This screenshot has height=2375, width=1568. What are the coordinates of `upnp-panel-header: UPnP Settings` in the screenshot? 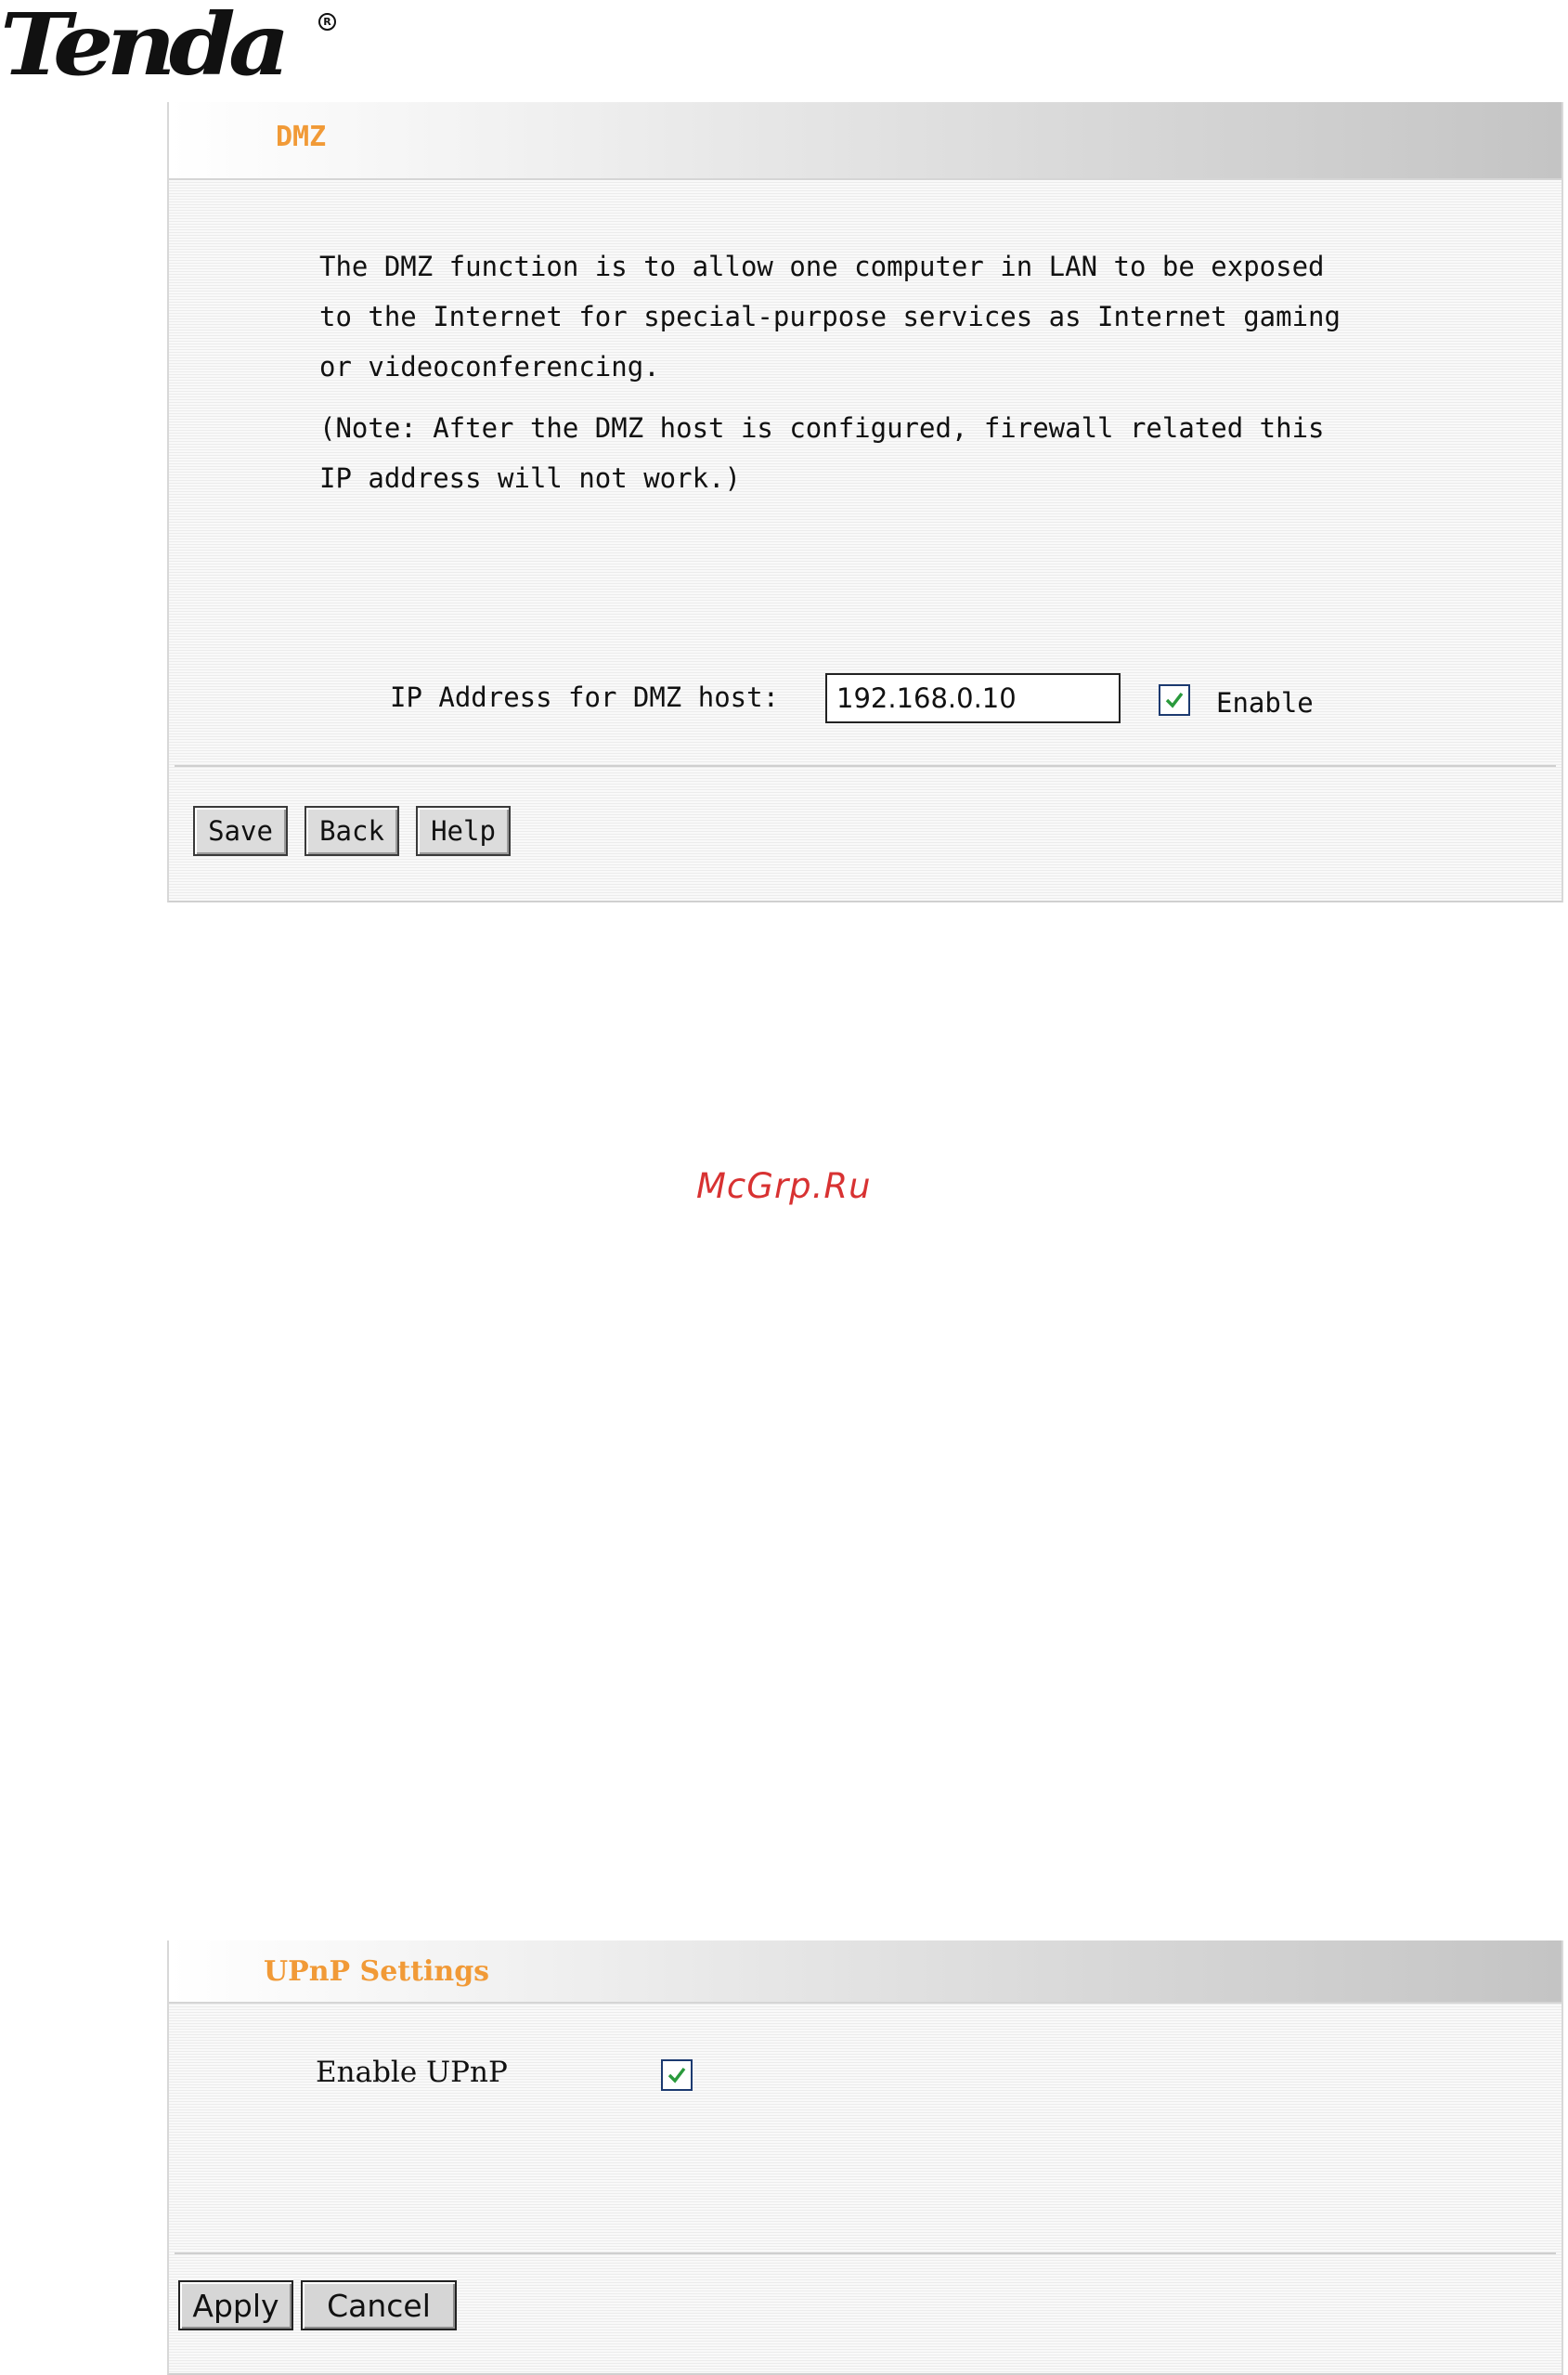 It's located at (865, 1972).